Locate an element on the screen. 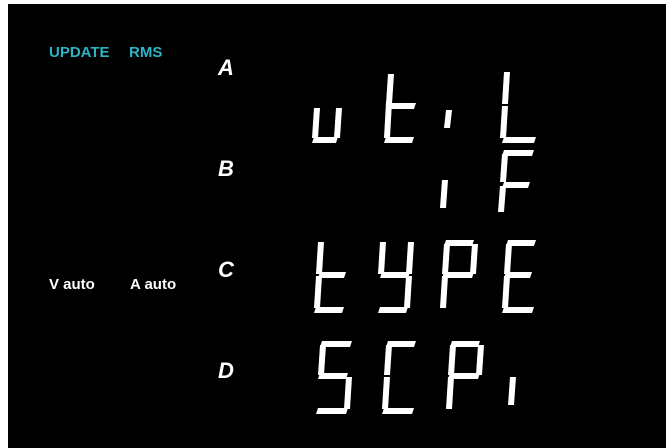  row-label-c: C is located at coordinates (226, 269).